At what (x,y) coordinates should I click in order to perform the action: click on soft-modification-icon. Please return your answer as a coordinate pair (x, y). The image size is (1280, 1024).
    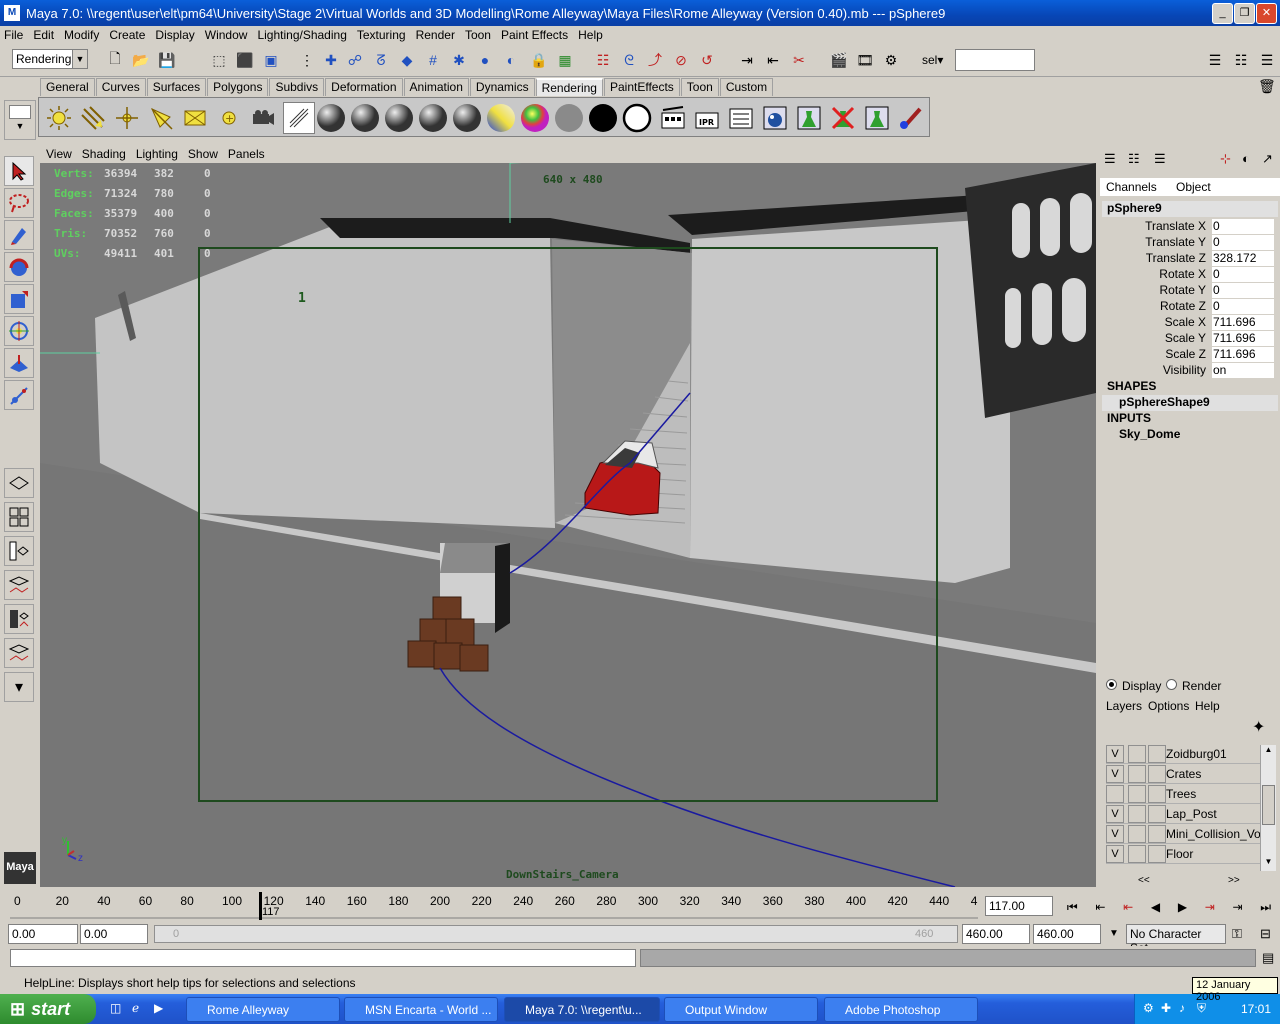
    Looking at the image, I should click on (19, 395).